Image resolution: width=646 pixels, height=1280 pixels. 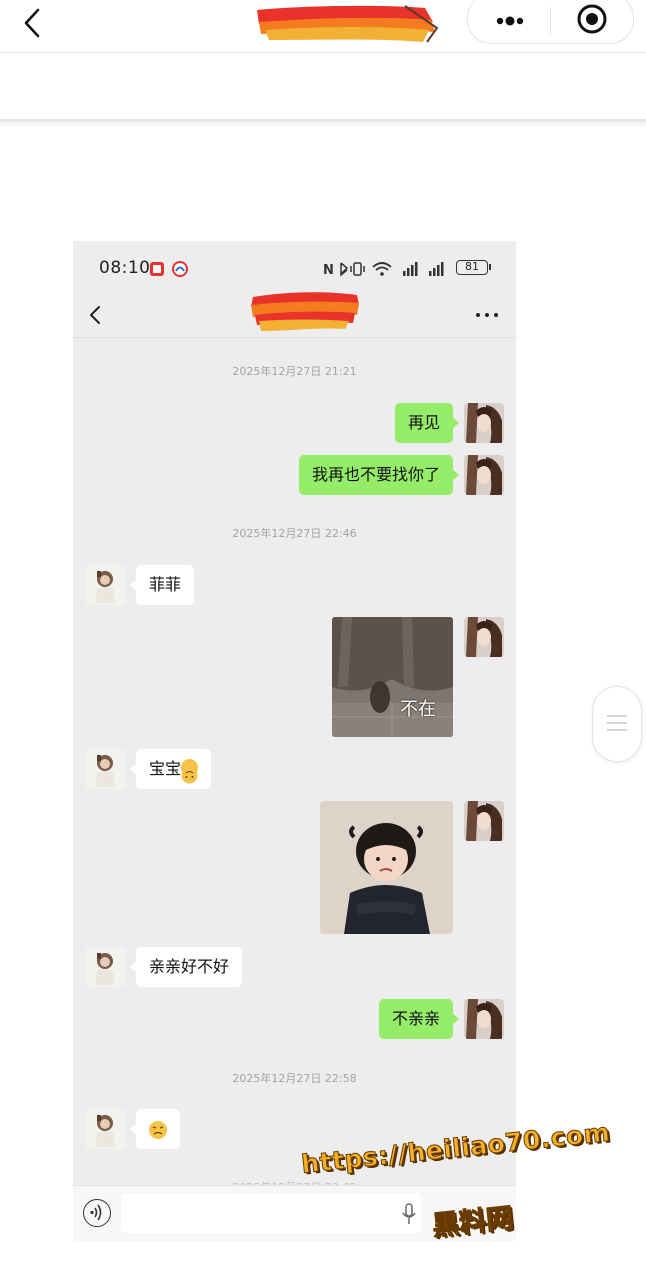 I want to click on battery-tip, so click(x=490, y=267).